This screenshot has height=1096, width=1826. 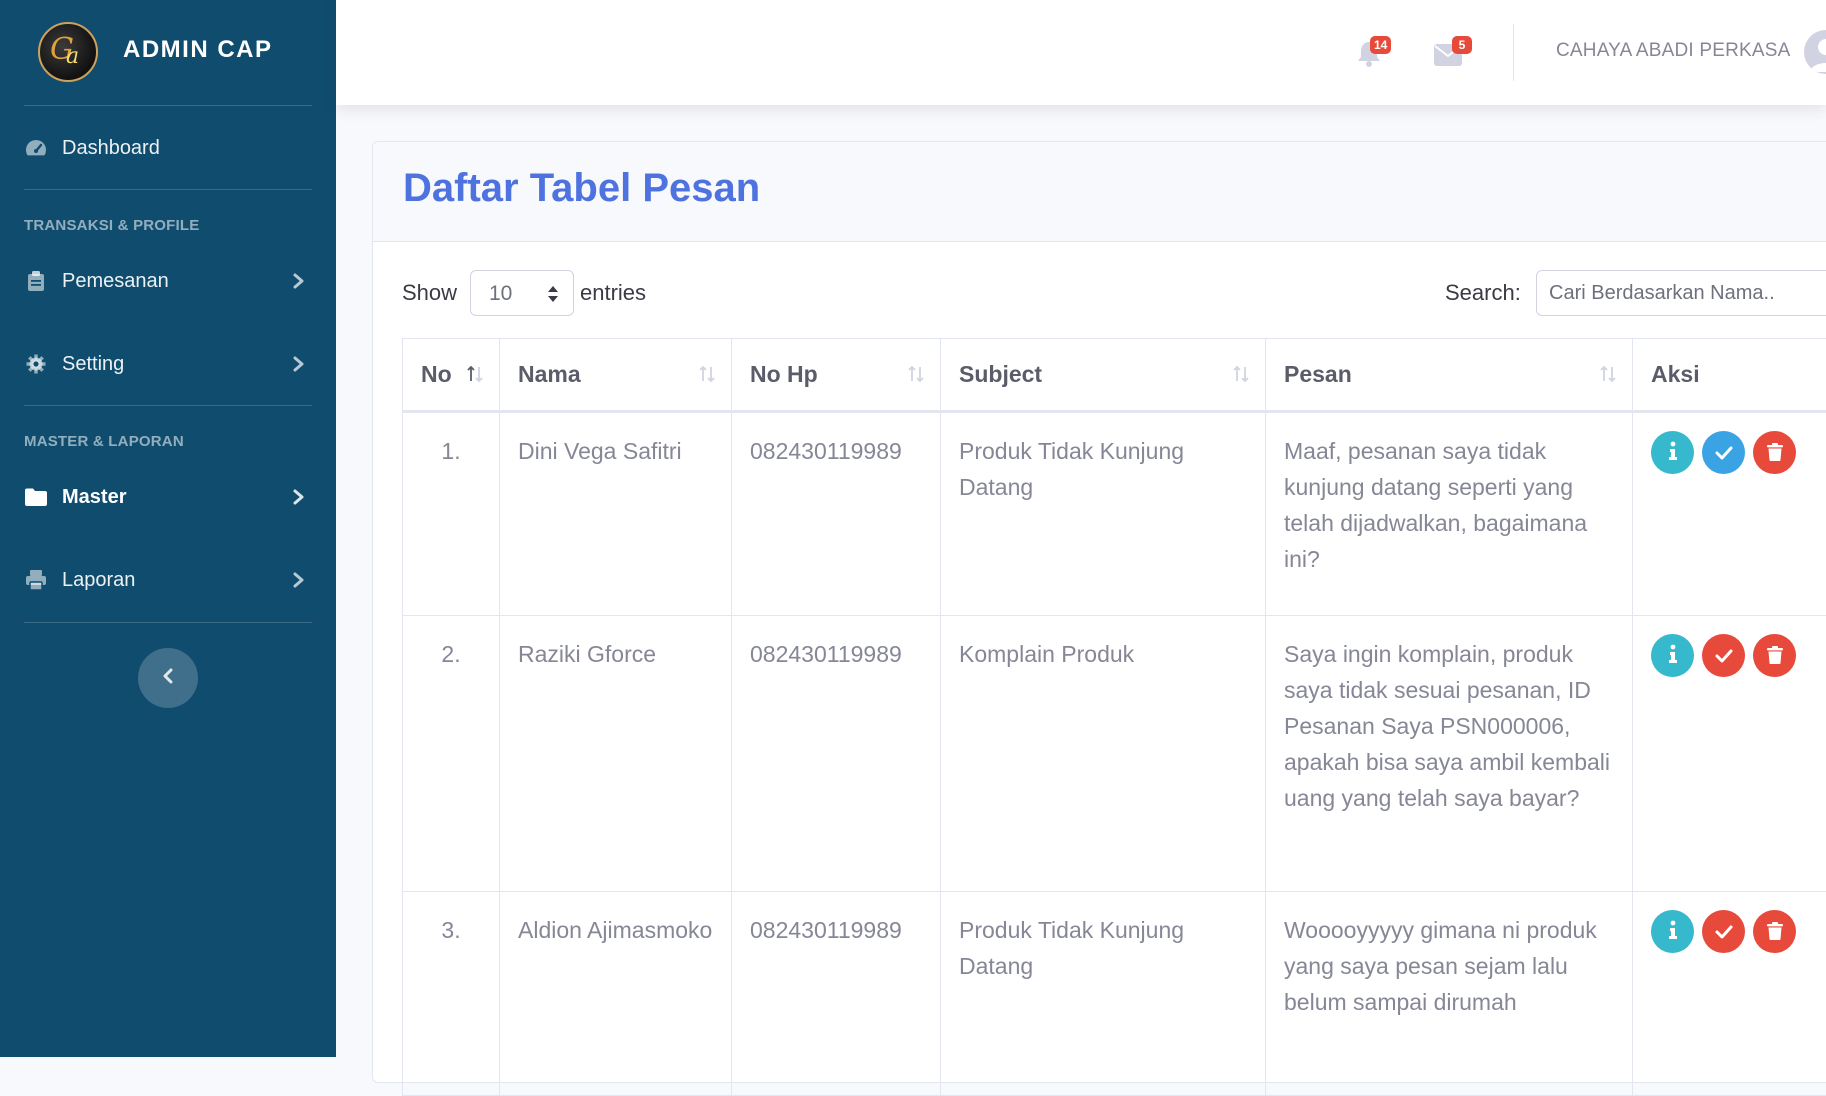 I want to click on entries-select-value: 10, so click(x=500, y=294).